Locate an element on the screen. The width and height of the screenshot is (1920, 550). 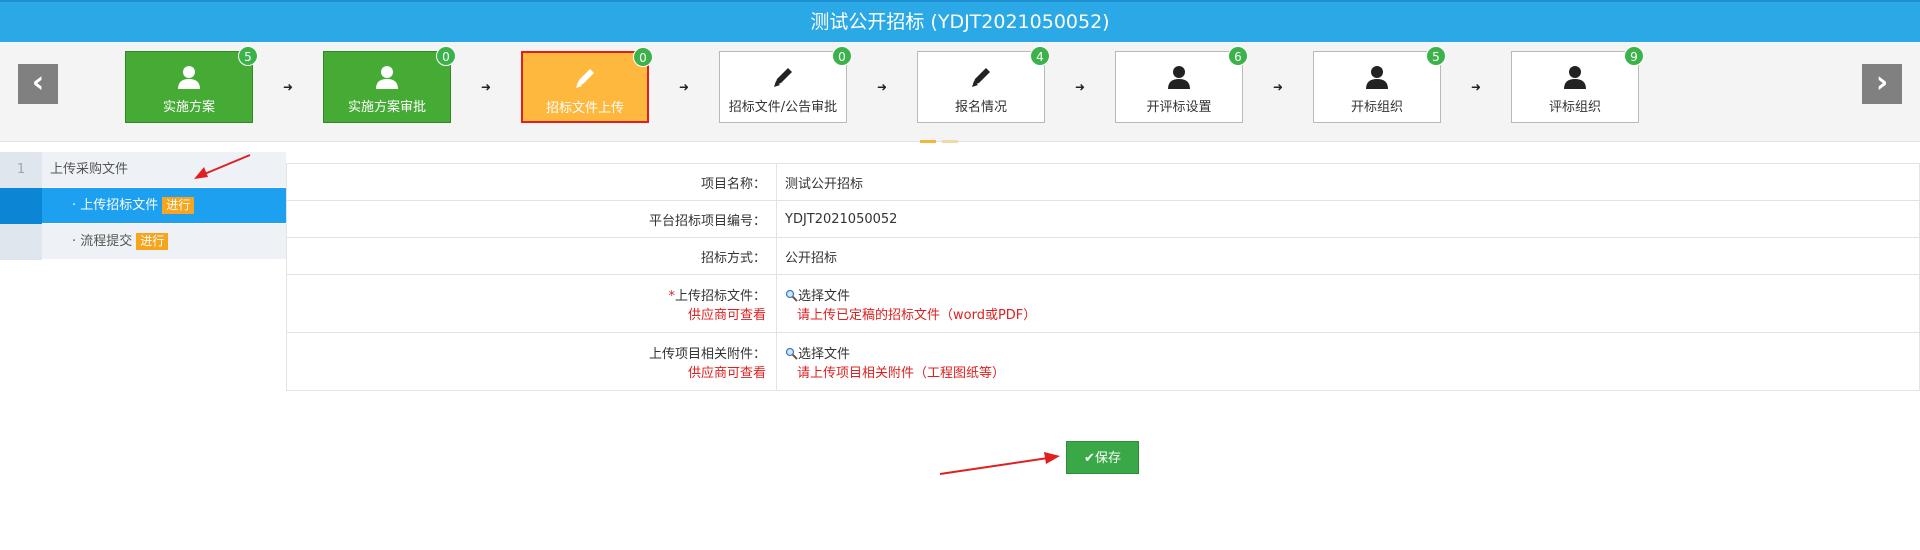
step-label: 招标文件/公告审批 is located at coordinates (783, 107).